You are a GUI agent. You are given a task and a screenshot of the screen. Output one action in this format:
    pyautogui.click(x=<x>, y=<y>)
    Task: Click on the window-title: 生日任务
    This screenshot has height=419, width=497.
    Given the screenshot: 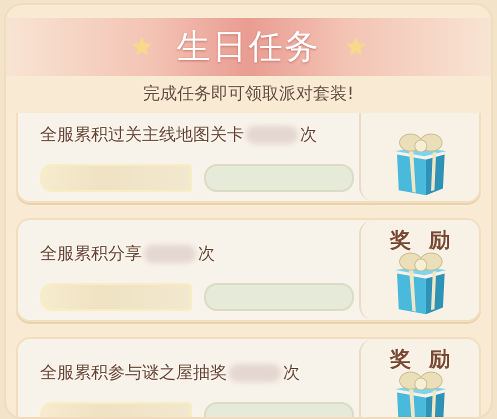 What is the action you would take?
    pyautogui.click(x=248, y=47)
    